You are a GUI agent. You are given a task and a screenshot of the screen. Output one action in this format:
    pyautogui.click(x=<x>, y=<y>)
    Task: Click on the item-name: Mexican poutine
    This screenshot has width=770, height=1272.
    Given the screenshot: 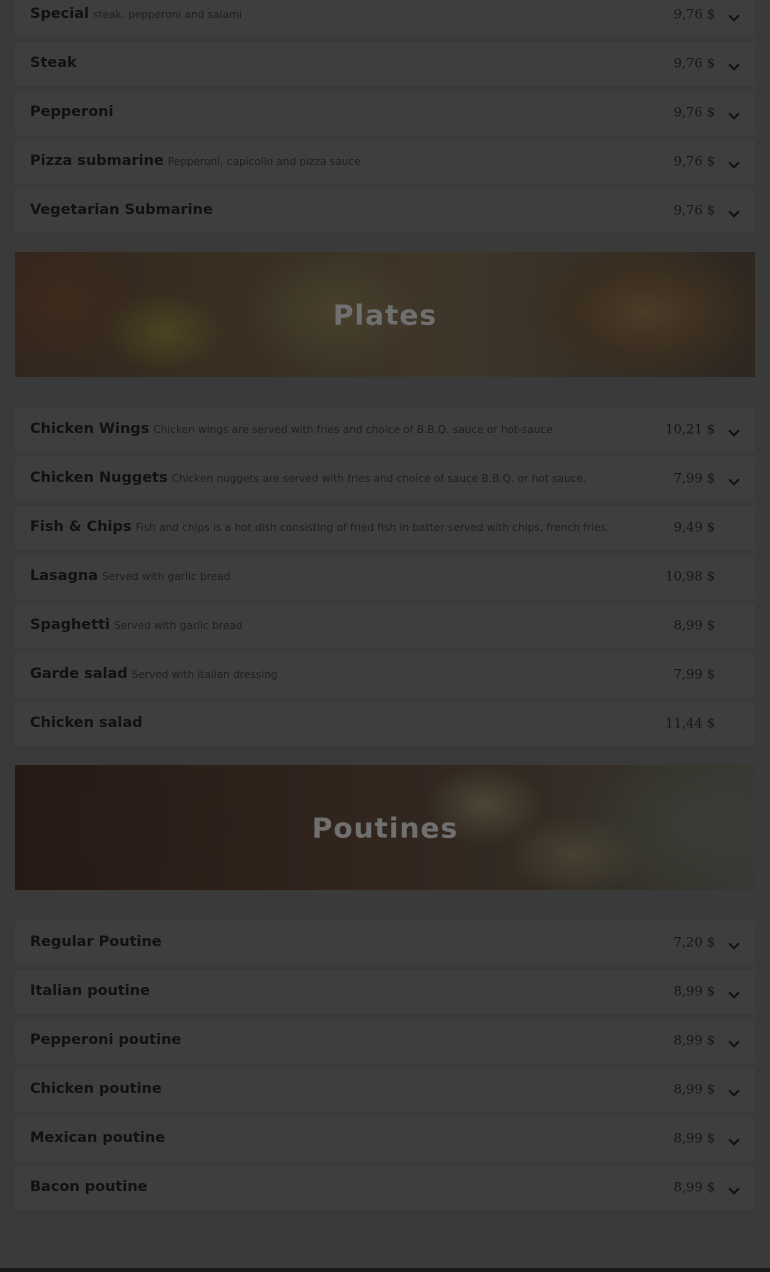 What is the action you would take?
    pyautogui.click(x=98, y=1138)
    